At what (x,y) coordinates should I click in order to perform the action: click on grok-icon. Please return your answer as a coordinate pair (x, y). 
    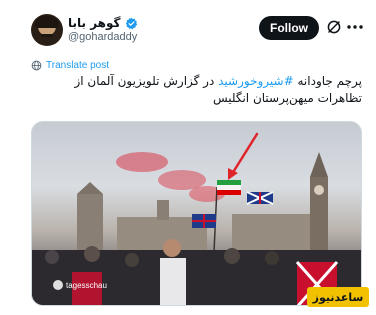
    Looking at the image, I should click on (334, 27).